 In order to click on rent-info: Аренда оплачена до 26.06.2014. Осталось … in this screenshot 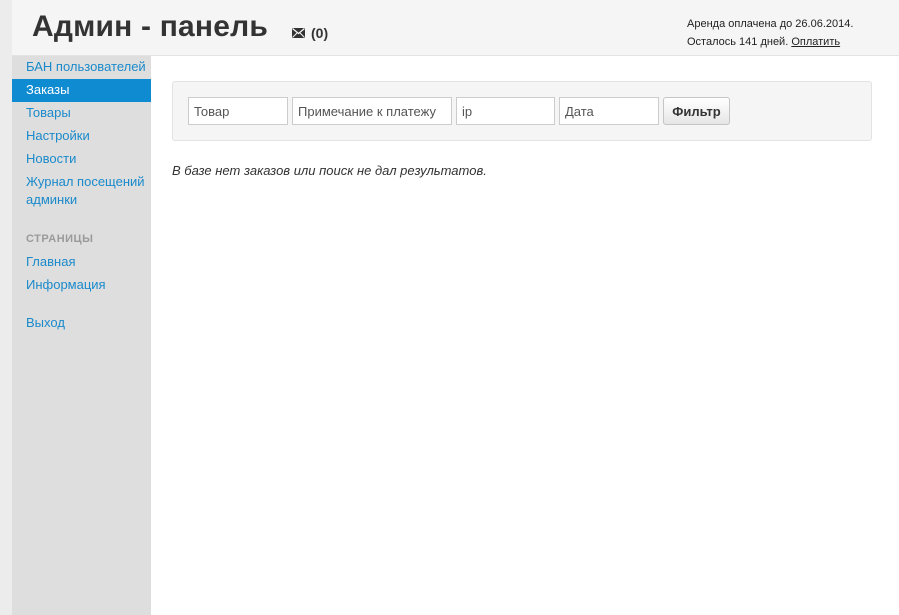, I will do `click(770, 33)`.